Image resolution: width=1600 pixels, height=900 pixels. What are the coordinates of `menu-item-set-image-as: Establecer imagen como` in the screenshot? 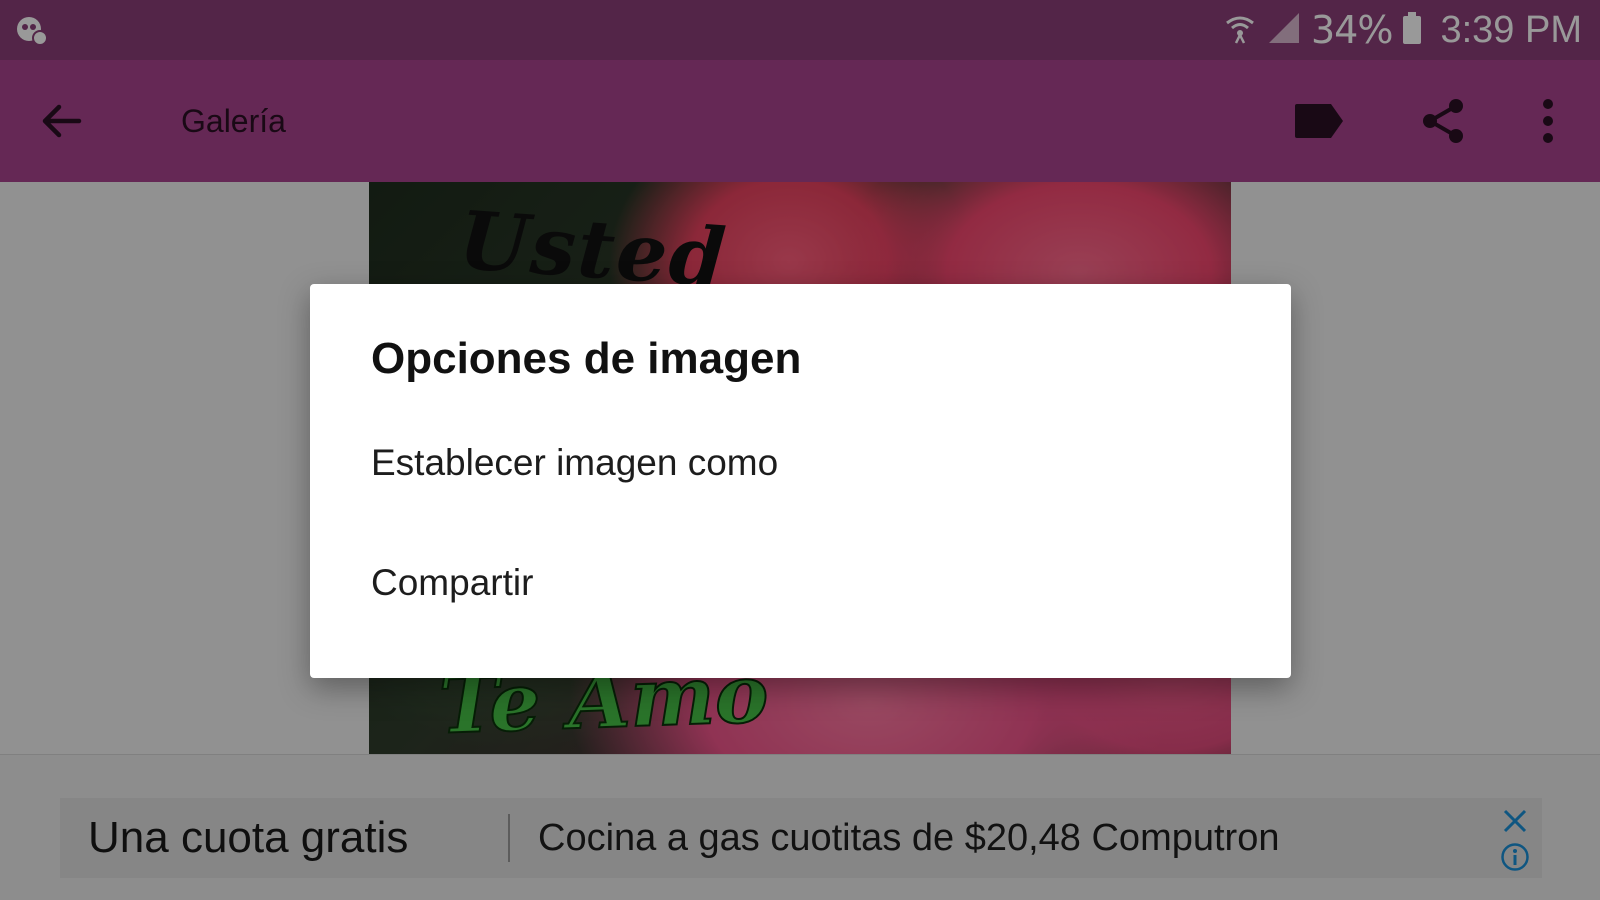 It's located at (800, 463).